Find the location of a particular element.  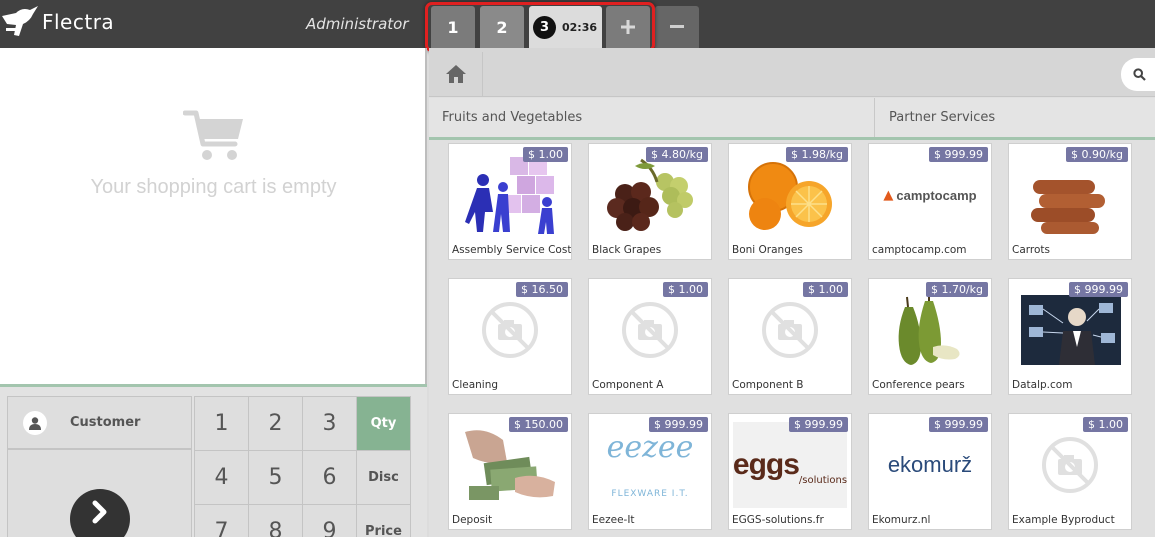

product-name: Component A is located at coordinates (628, 385).